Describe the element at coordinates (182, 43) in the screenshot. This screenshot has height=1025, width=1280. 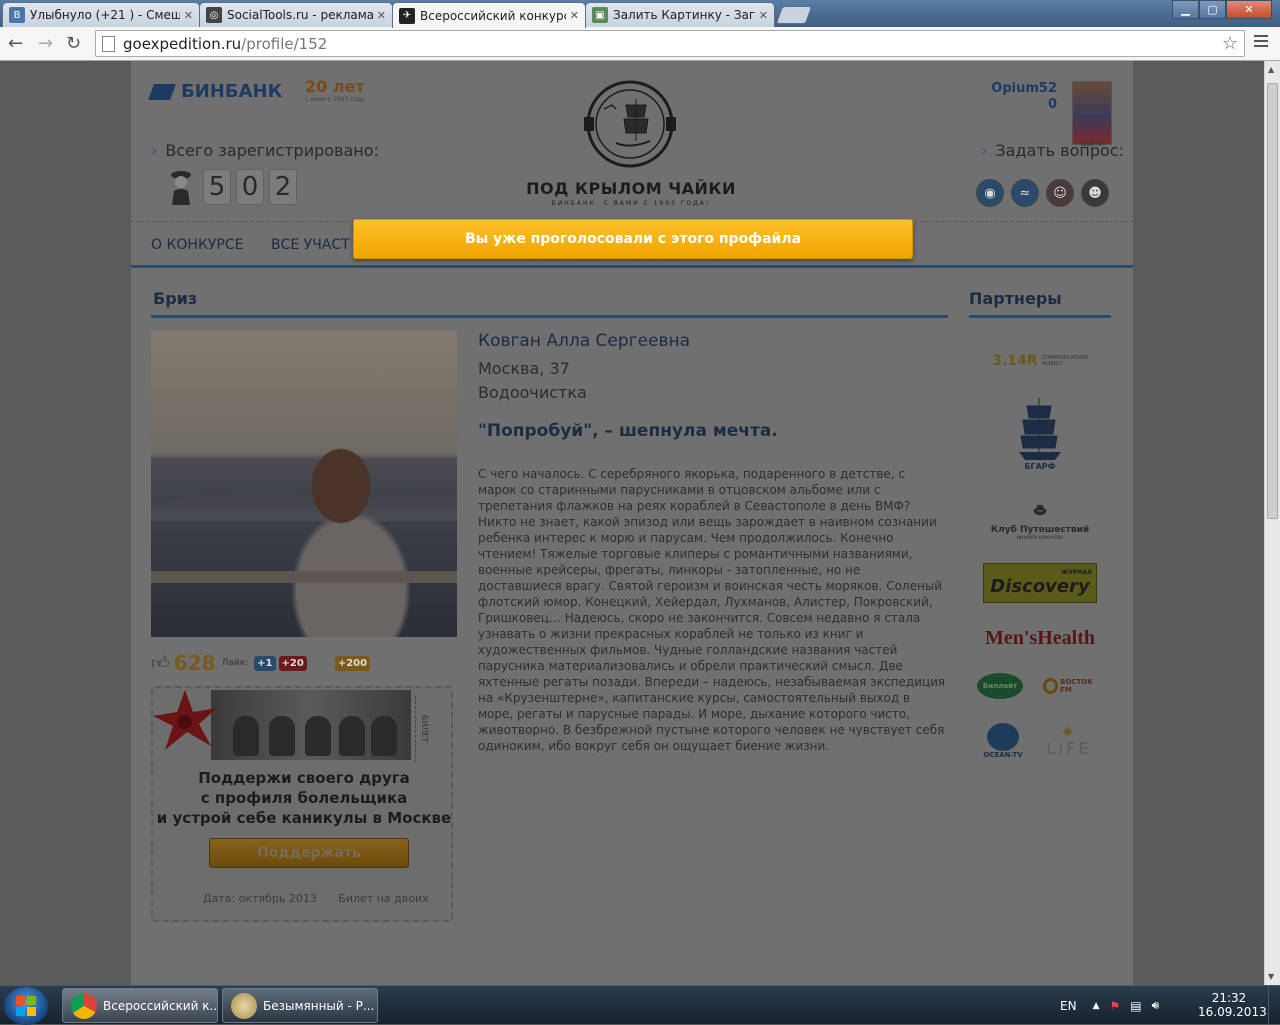
I see `url-domain: goexpedition.ru` at that location.